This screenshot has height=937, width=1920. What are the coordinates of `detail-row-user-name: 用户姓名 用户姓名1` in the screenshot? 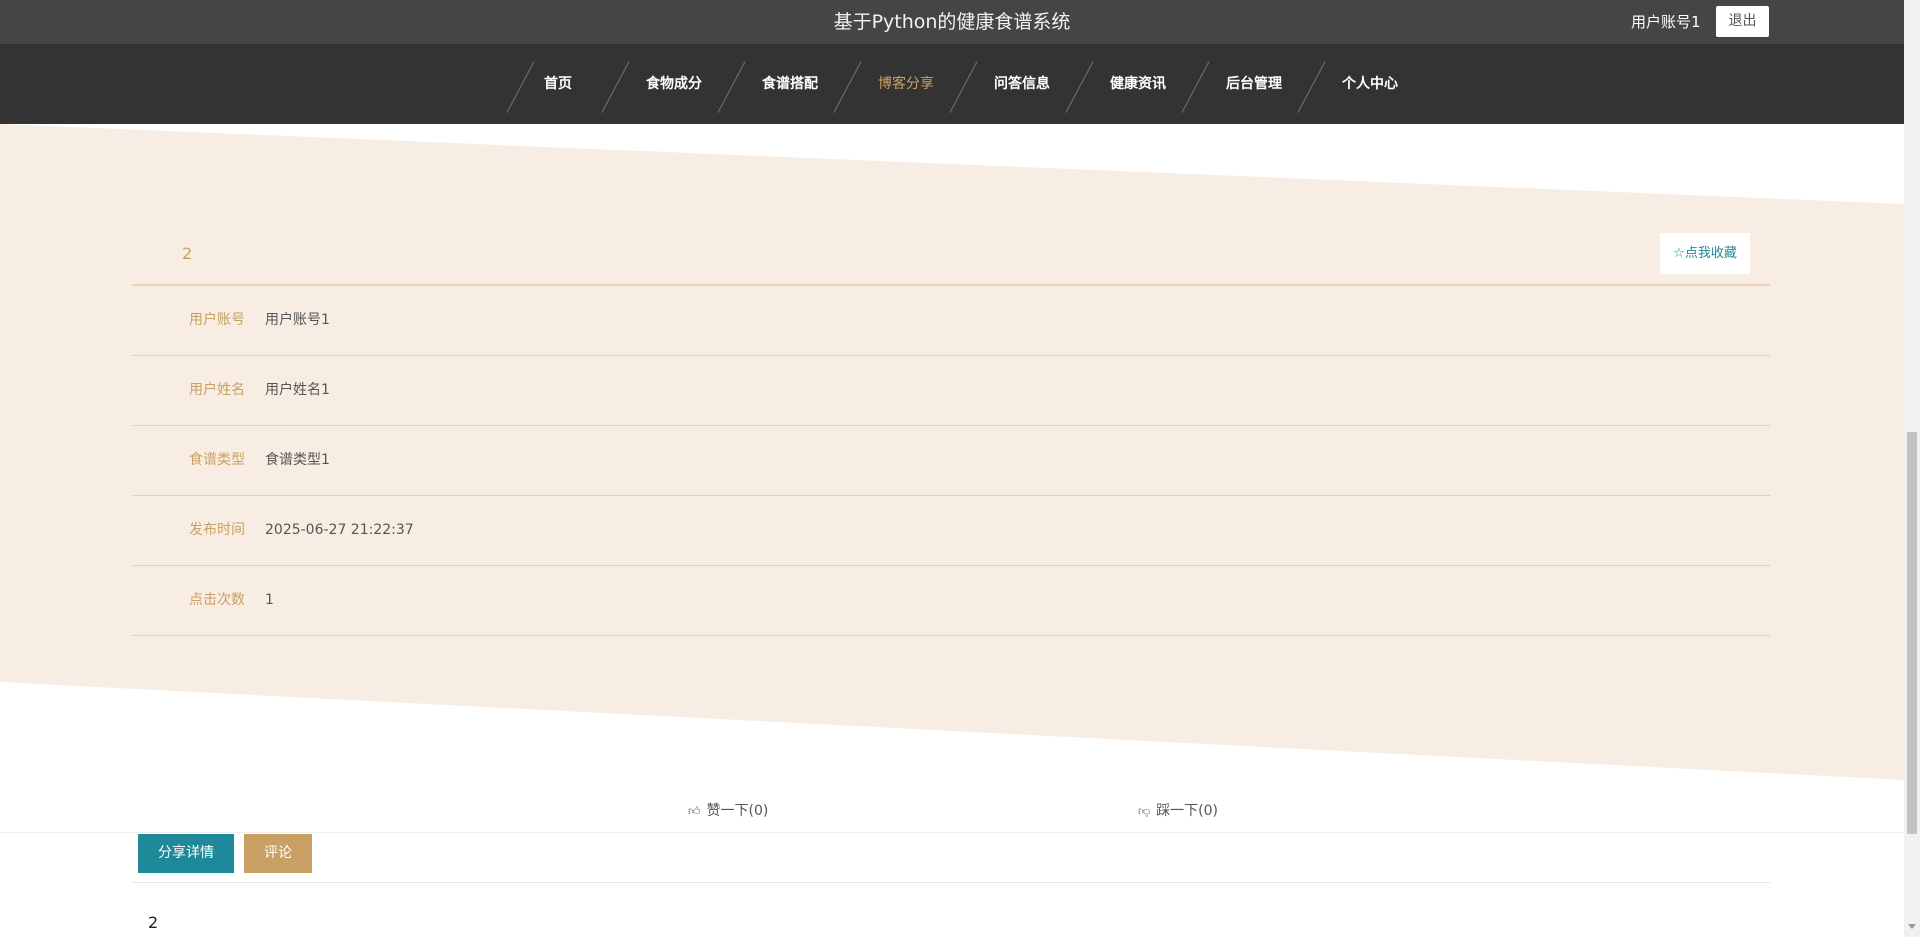 It's located at (951, 391).